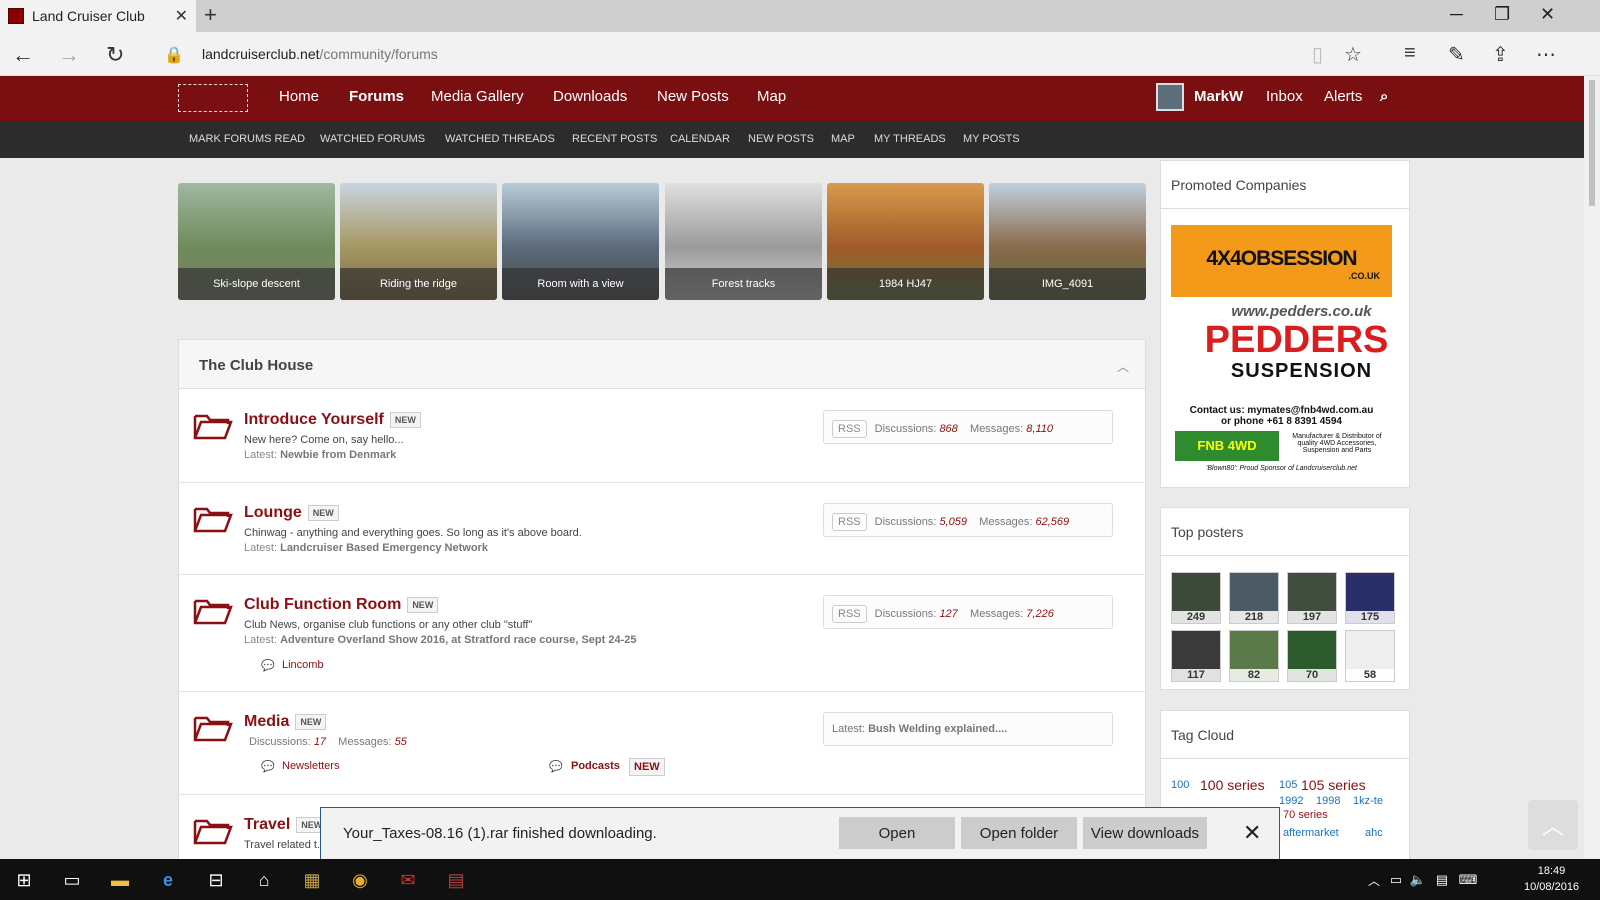 Image resolution: width=1600 pixels, height=900 pixels. Describe the element at coordinates (1456, 54) in the screenshot. I see `web-note-icon: ✎` at that location.